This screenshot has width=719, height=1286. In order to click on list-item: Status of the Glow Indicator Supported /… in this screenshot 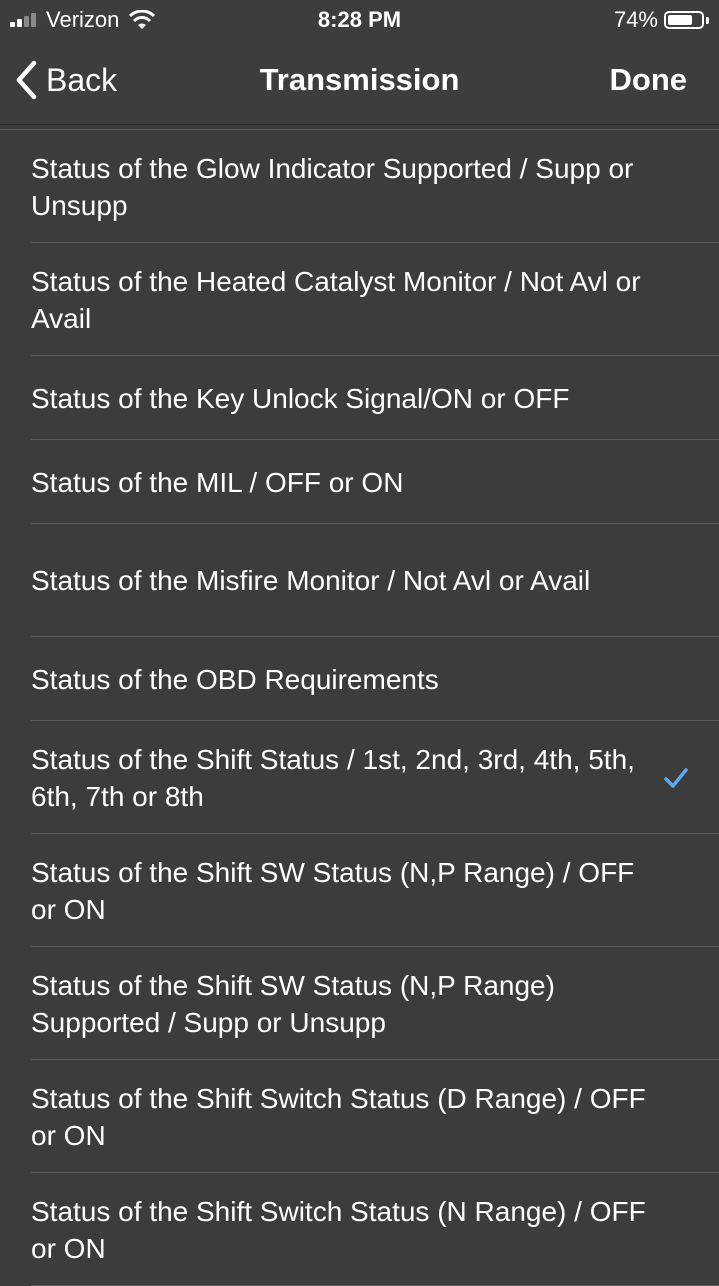, I will do `click(359, 186)`.